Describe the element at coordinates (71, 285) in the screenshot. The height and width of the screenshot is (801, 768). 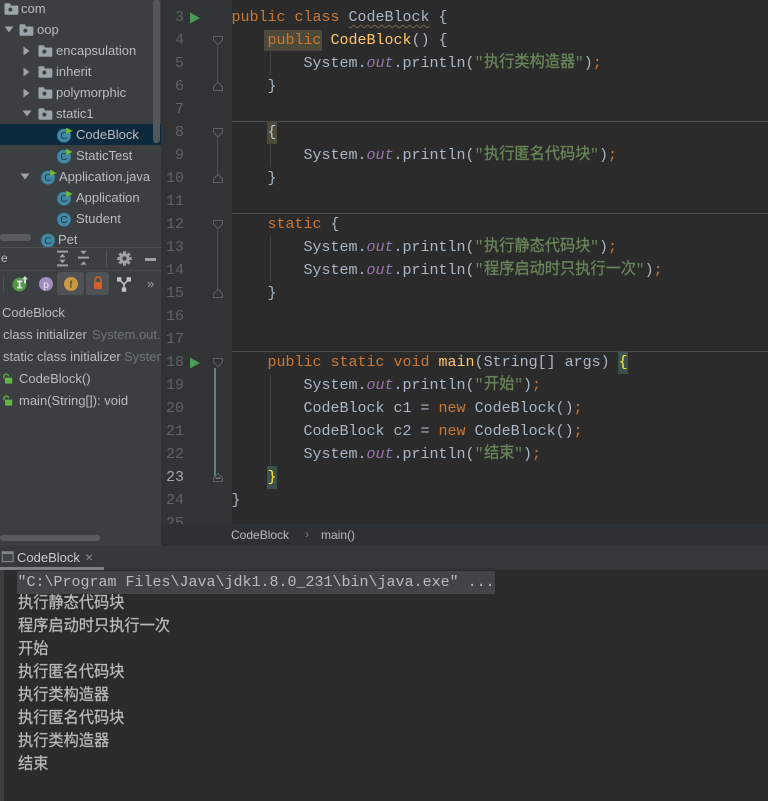
I see `svg-text: f` at that location.